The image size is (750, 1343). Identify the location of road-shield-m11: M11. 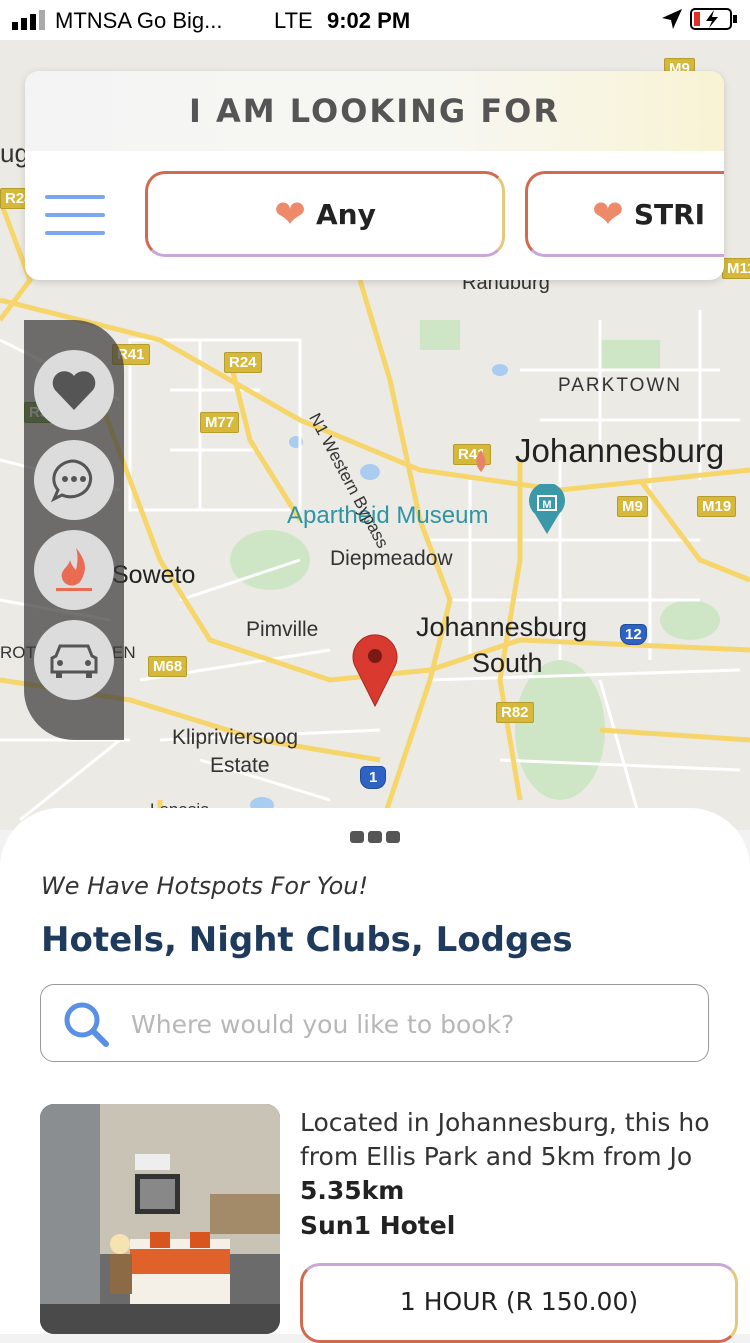
(736, 268).